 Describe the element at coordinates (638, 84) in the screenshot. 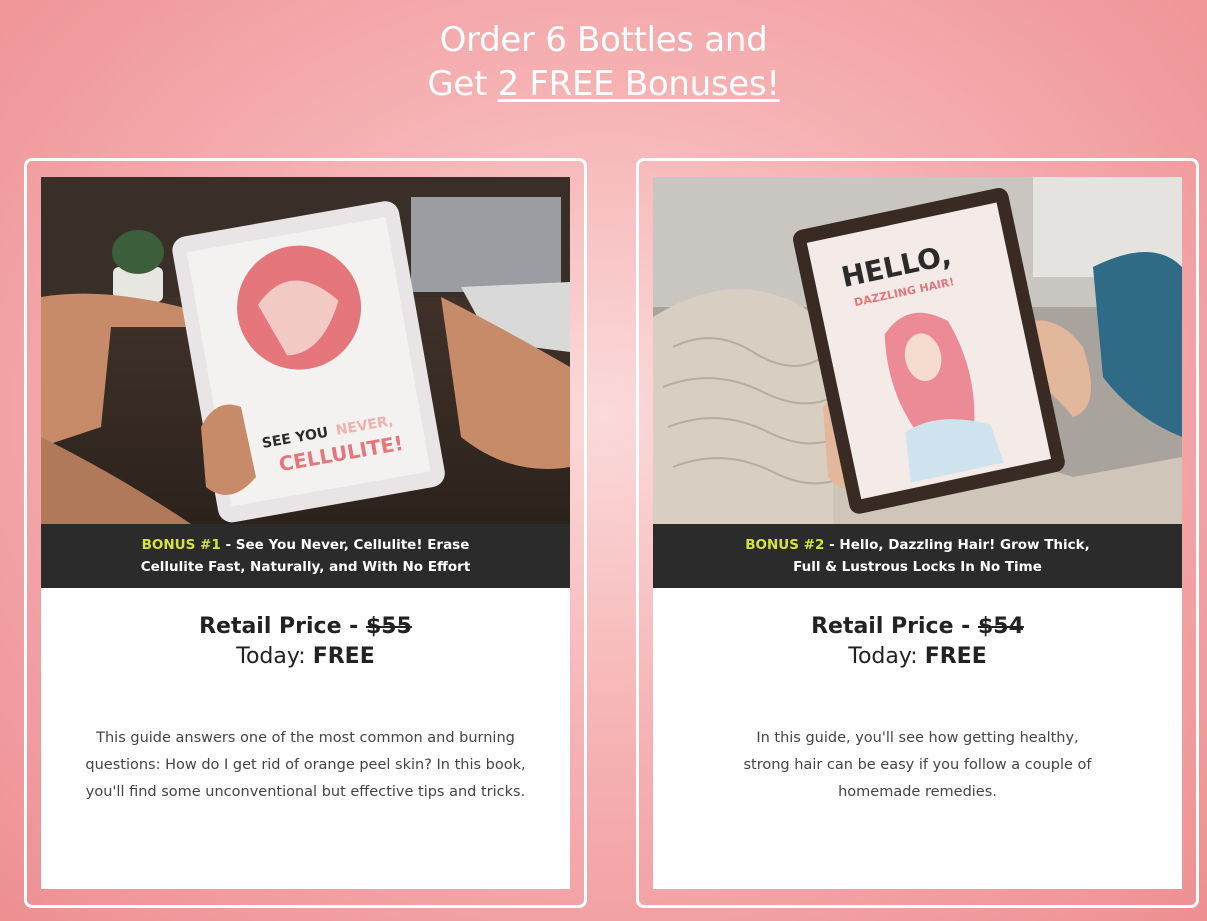

I see `headline-bonus-link: 2 FREE Bonuses!` at that location.